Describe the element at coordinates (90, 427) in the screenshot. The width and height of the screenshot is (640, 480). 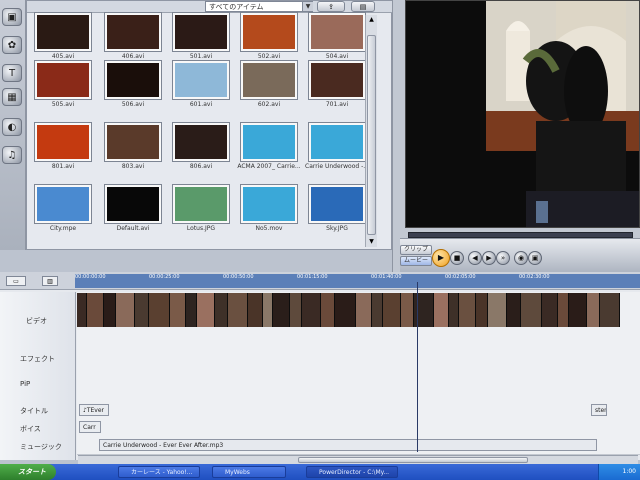
I see `voice-clip: Carr` at that location.